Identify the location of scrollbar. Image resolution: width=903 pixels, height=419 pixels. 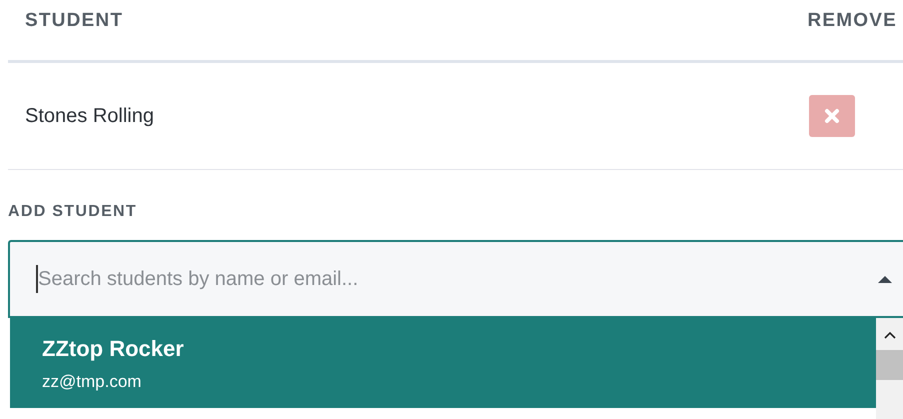
(889, 368).